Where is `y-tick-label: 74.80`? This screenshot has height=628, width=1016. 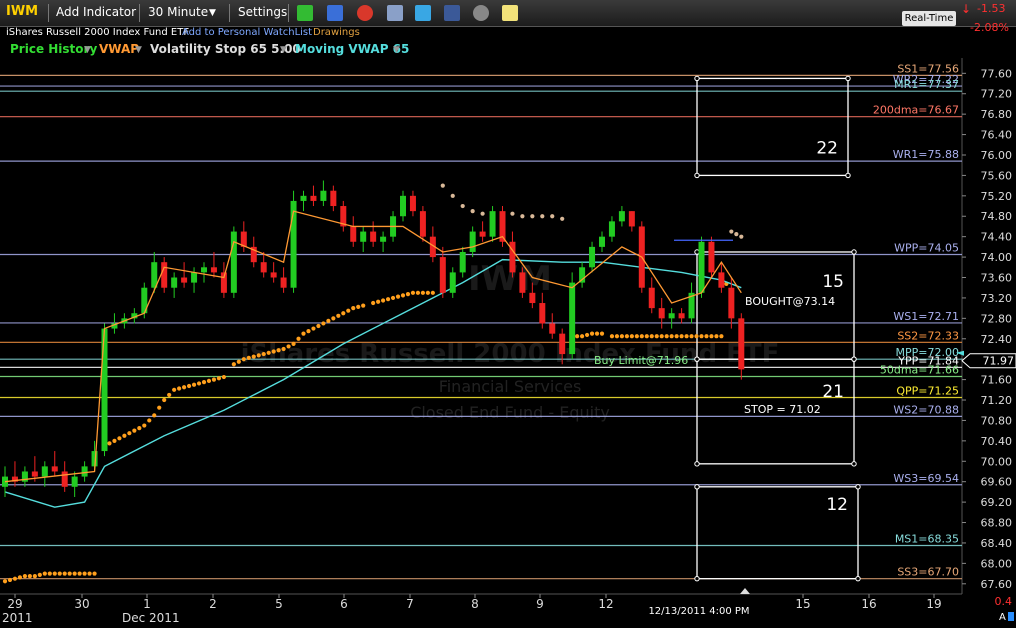 y-tick-label: 74.80 is located at coordinates (997, 216).